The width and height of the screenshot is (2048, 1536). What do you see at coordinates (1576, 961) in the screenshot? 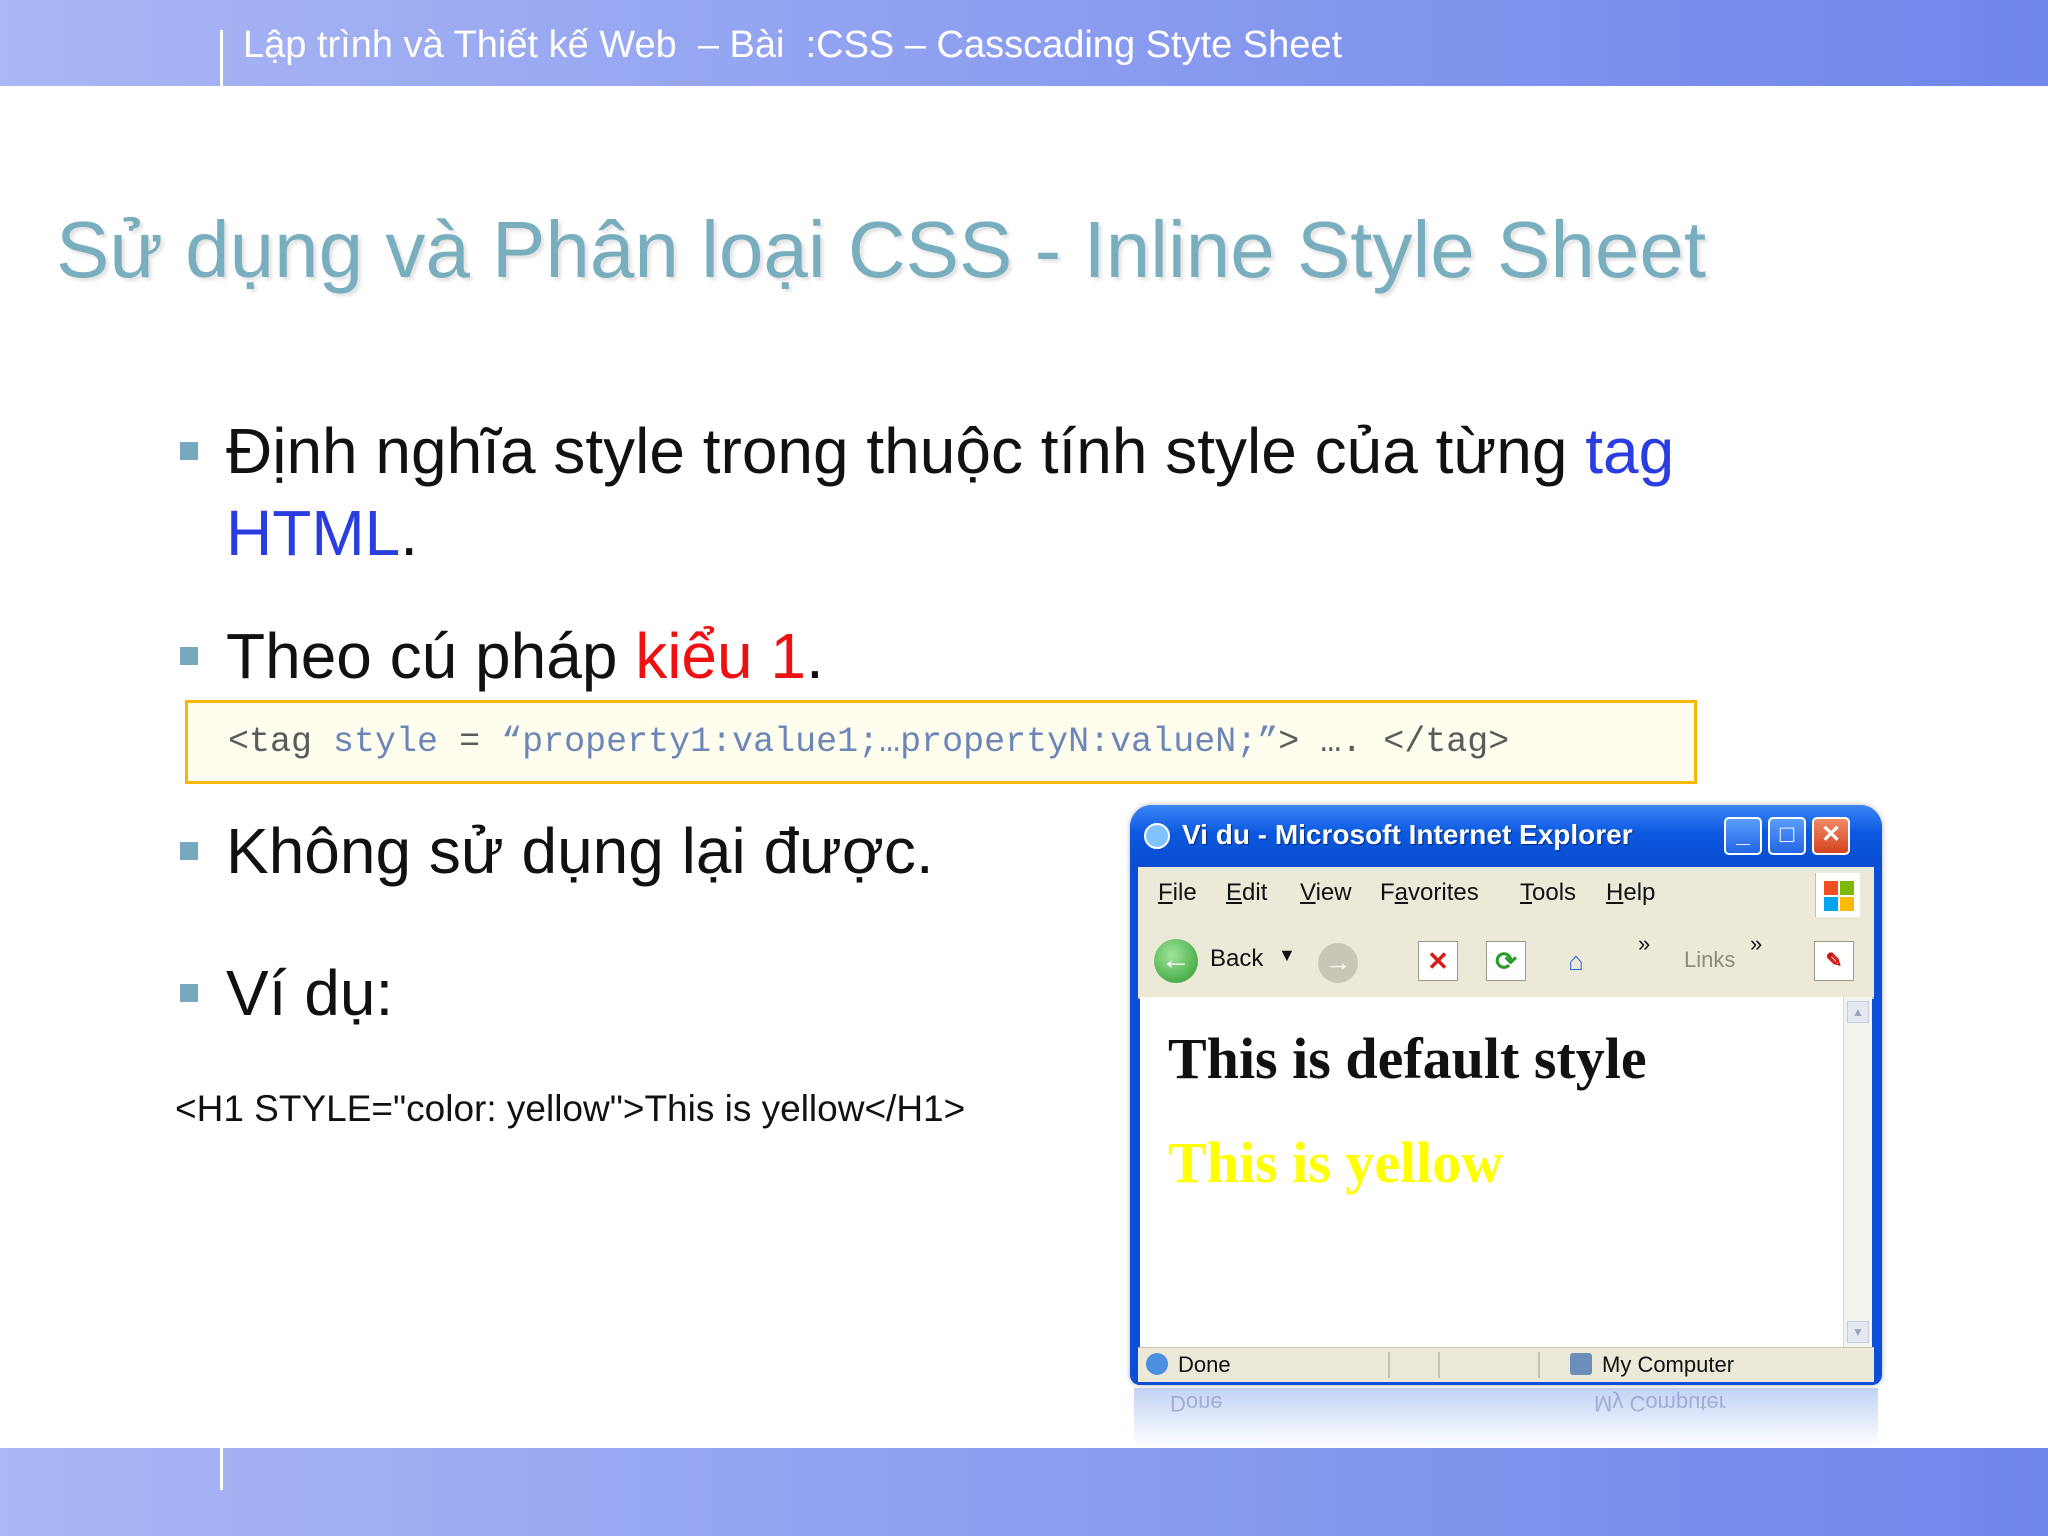
I see `home-icon: ⌂` at bounding box center [1576, 961].